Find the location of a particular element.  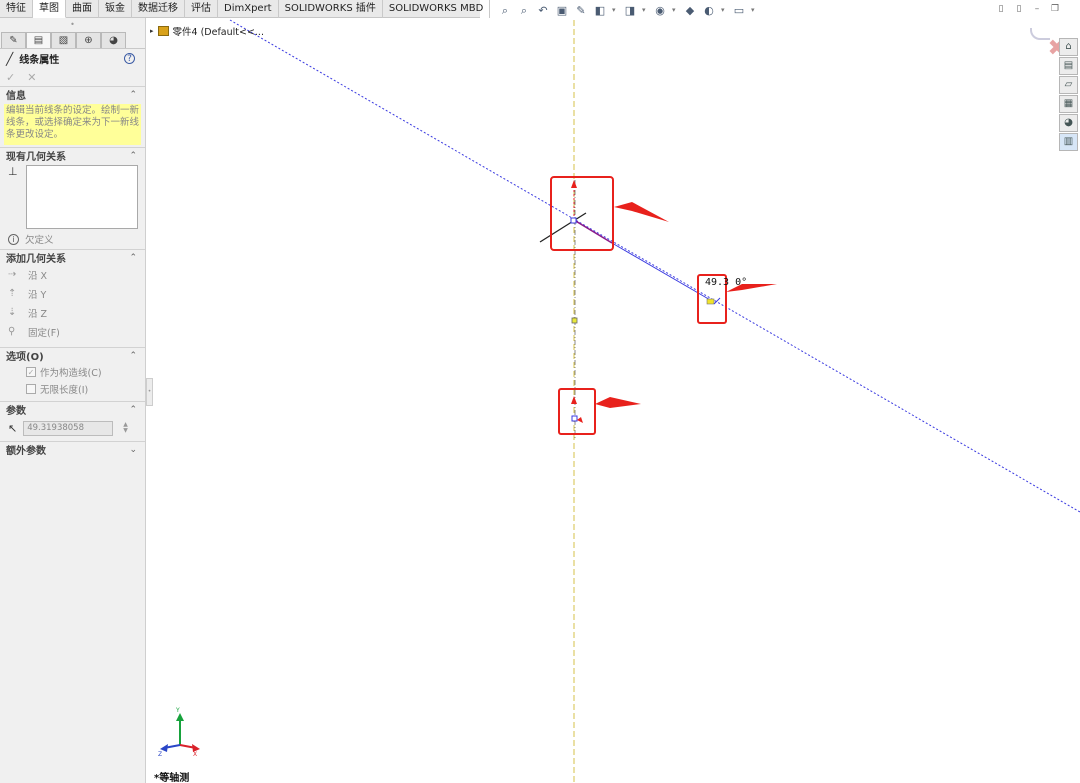

info-icon: i is located at coordinates (13, 239).